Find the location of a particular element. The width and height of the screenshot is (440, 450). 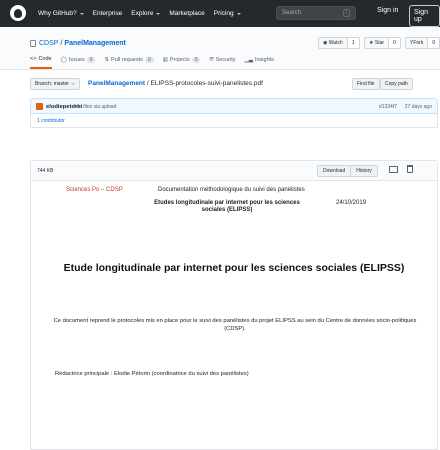

breadcrumb-file: ELIPSS-protocoles-suivi-panelistes.pdf is located at coordinates (206, 83).